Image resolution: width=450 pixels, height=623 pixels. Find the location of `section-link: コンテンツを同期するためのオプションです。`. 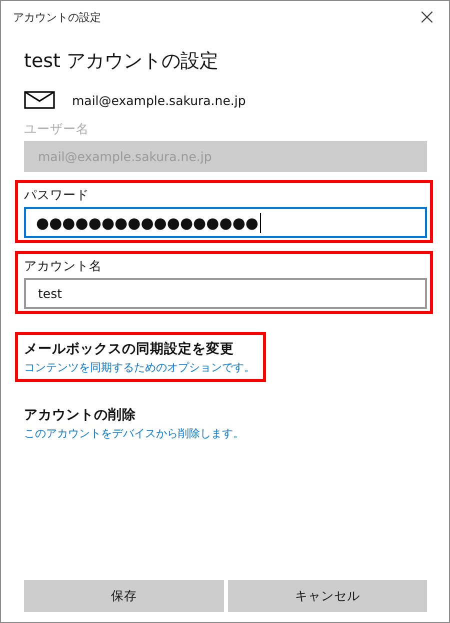

section-link: コンテンツを同期するためのオプションです。 is located at coordinates (139, 367).